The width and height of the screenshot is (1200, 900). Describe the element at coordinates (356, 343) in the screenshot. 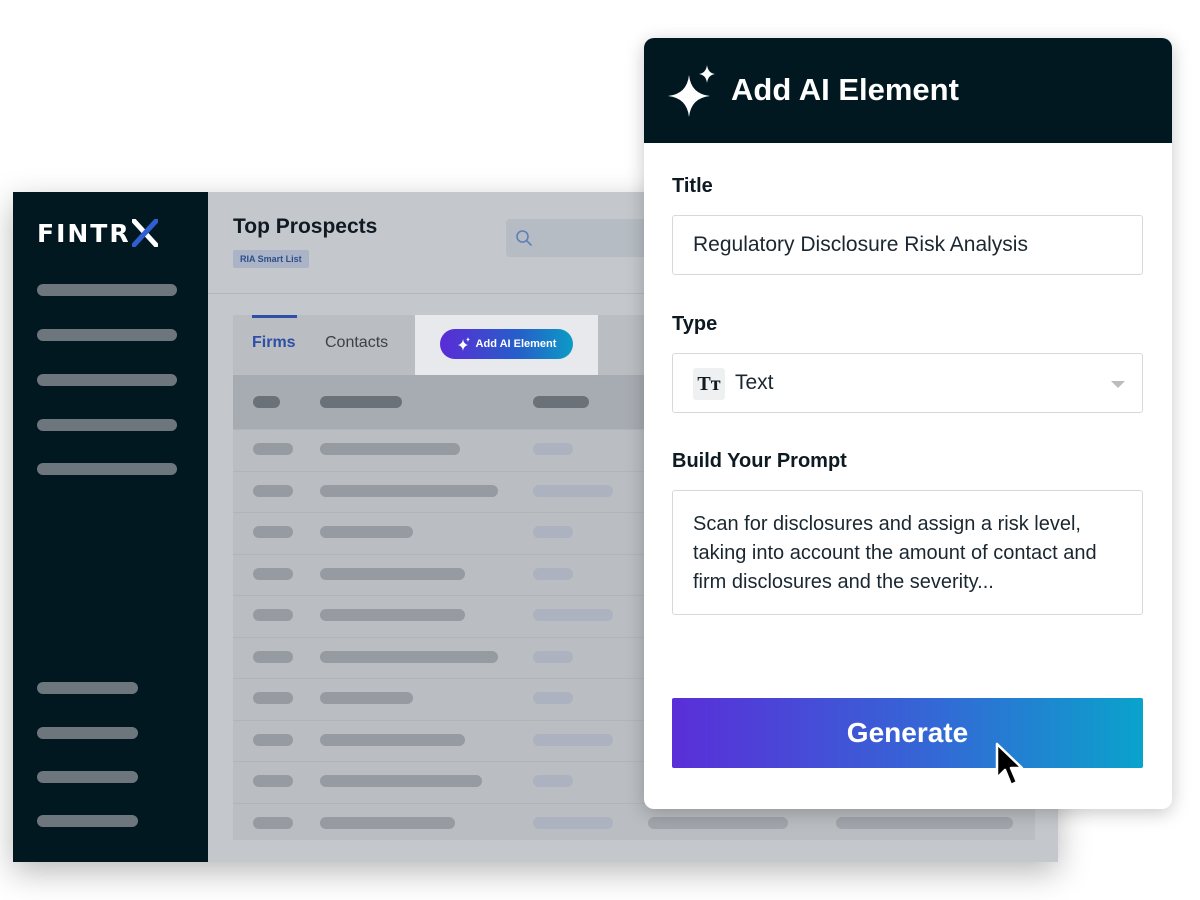

I see `tab-contacts: Contacts` at that location.